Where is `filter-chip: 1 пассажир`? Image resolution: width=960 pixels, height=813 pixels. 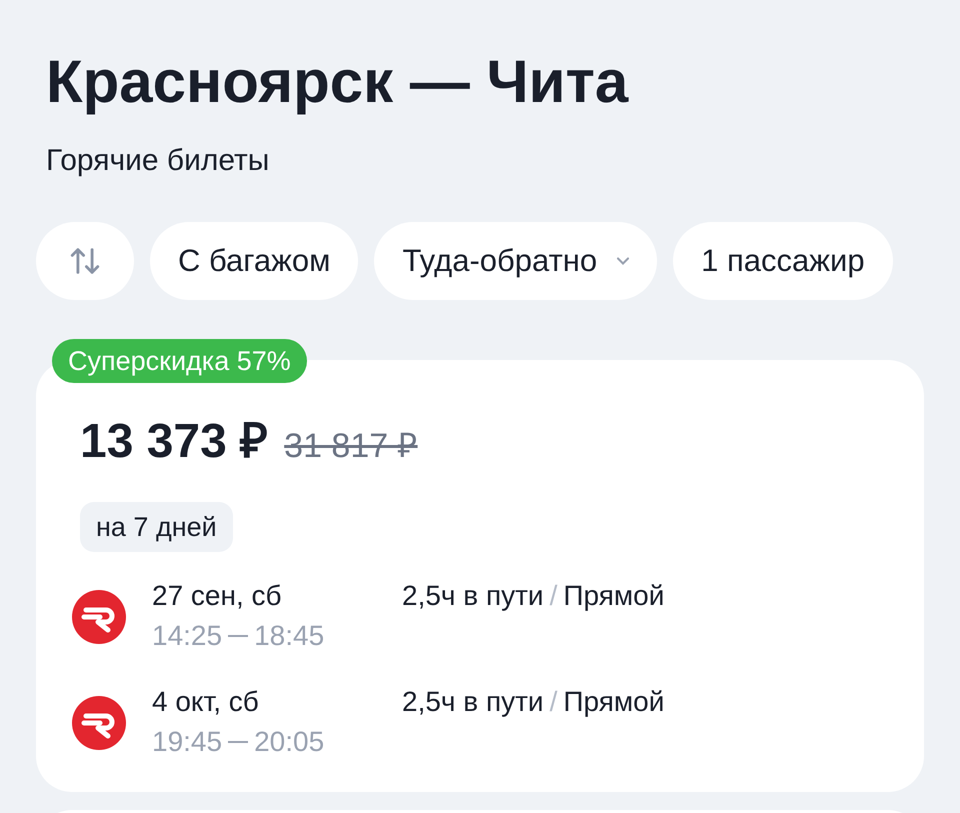 filter-chip: 1 пассажир is located at coordinates (783, 261).